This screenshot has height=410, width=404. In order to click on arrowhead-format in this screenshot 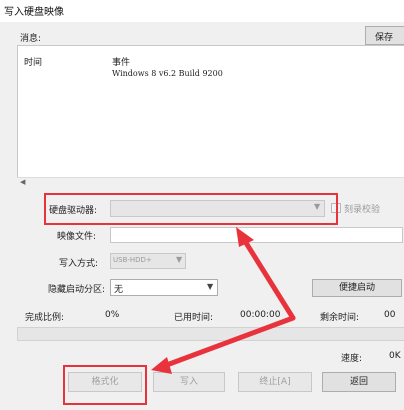, I will do `click(161, 365)`.